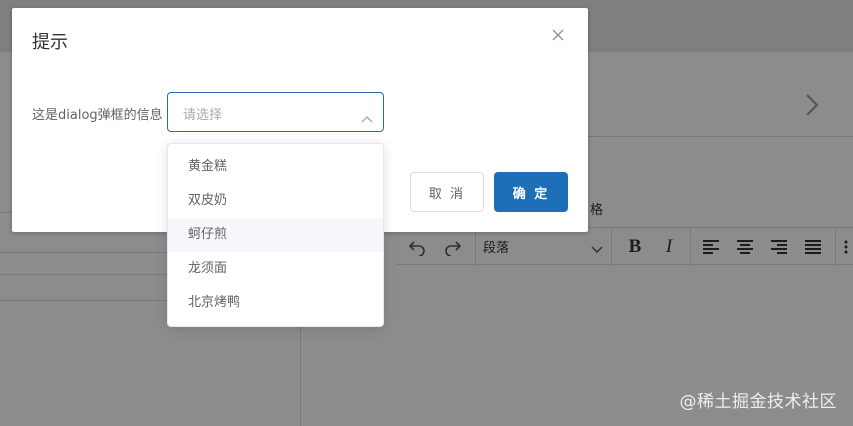 This screenshot has height=426, width=853. Describe the element at coordinates (203, 115) in the screenshot. I see `select-placeholder: 请选择` at that location.